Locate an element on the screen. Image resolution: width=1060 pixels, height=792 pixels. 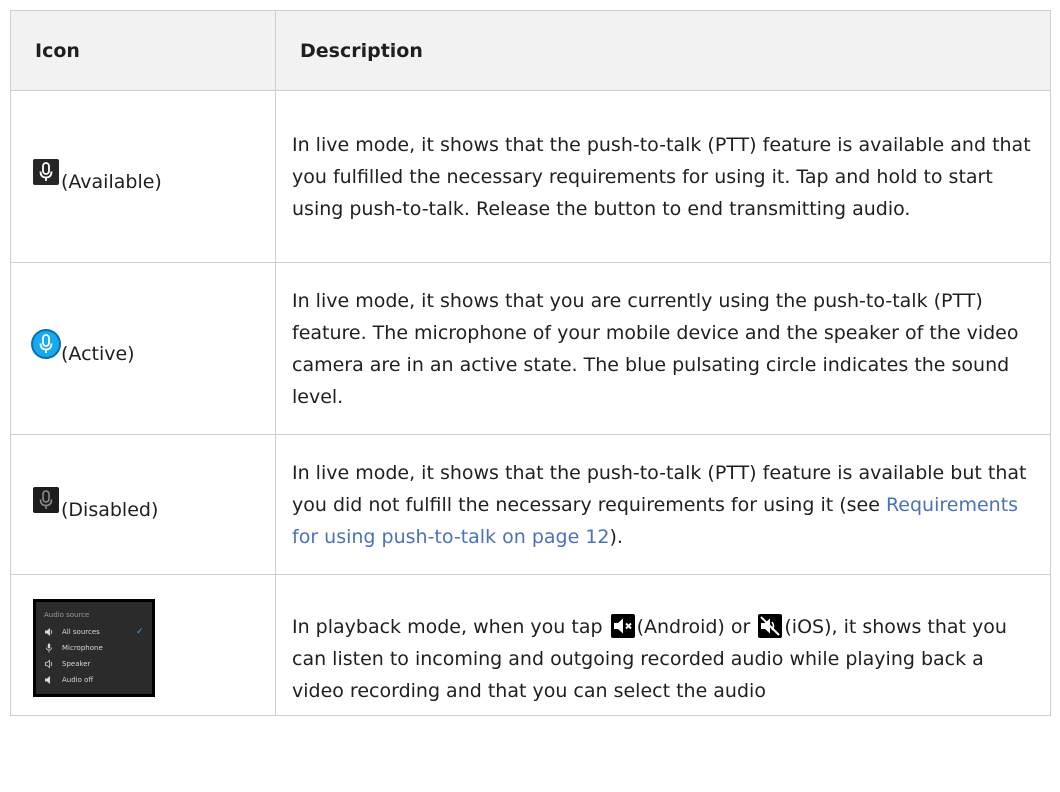
state-label-available: (Available) is located at coordinates (111, 181).